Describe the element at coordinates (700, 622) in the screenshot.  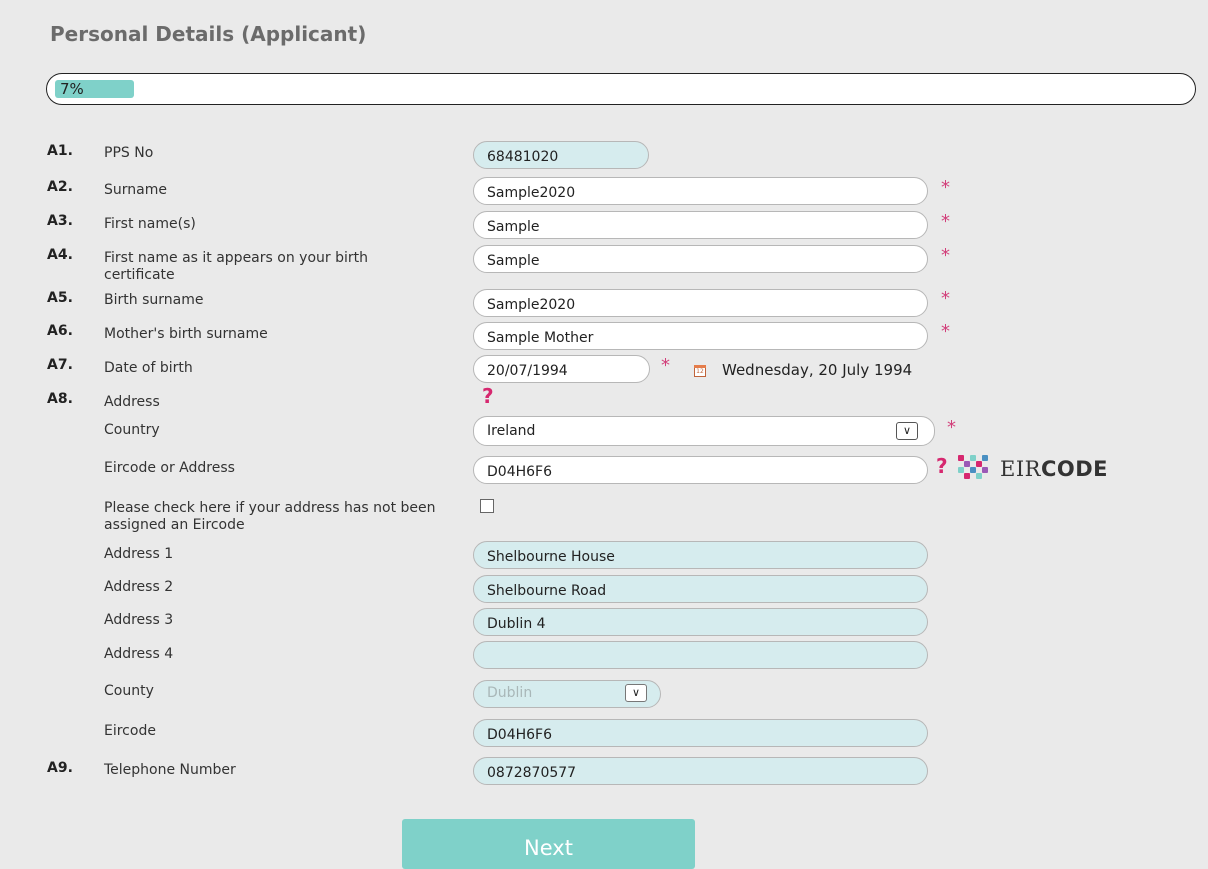
I see `address-3-input` at that location.